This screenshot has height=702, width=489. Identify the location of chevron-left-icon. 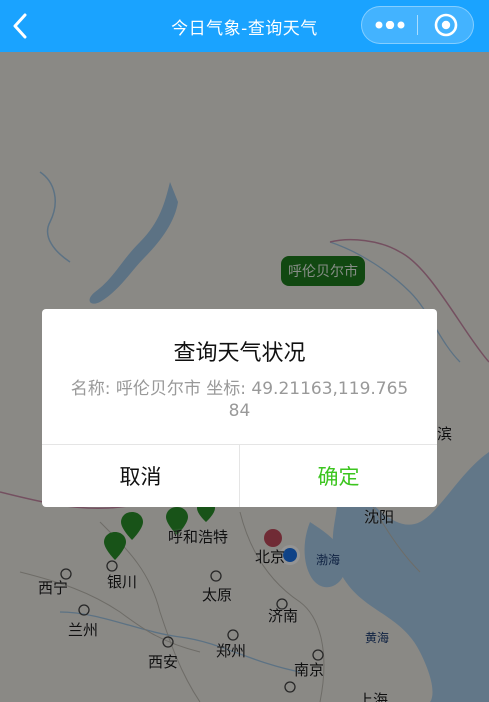
(20, 26).